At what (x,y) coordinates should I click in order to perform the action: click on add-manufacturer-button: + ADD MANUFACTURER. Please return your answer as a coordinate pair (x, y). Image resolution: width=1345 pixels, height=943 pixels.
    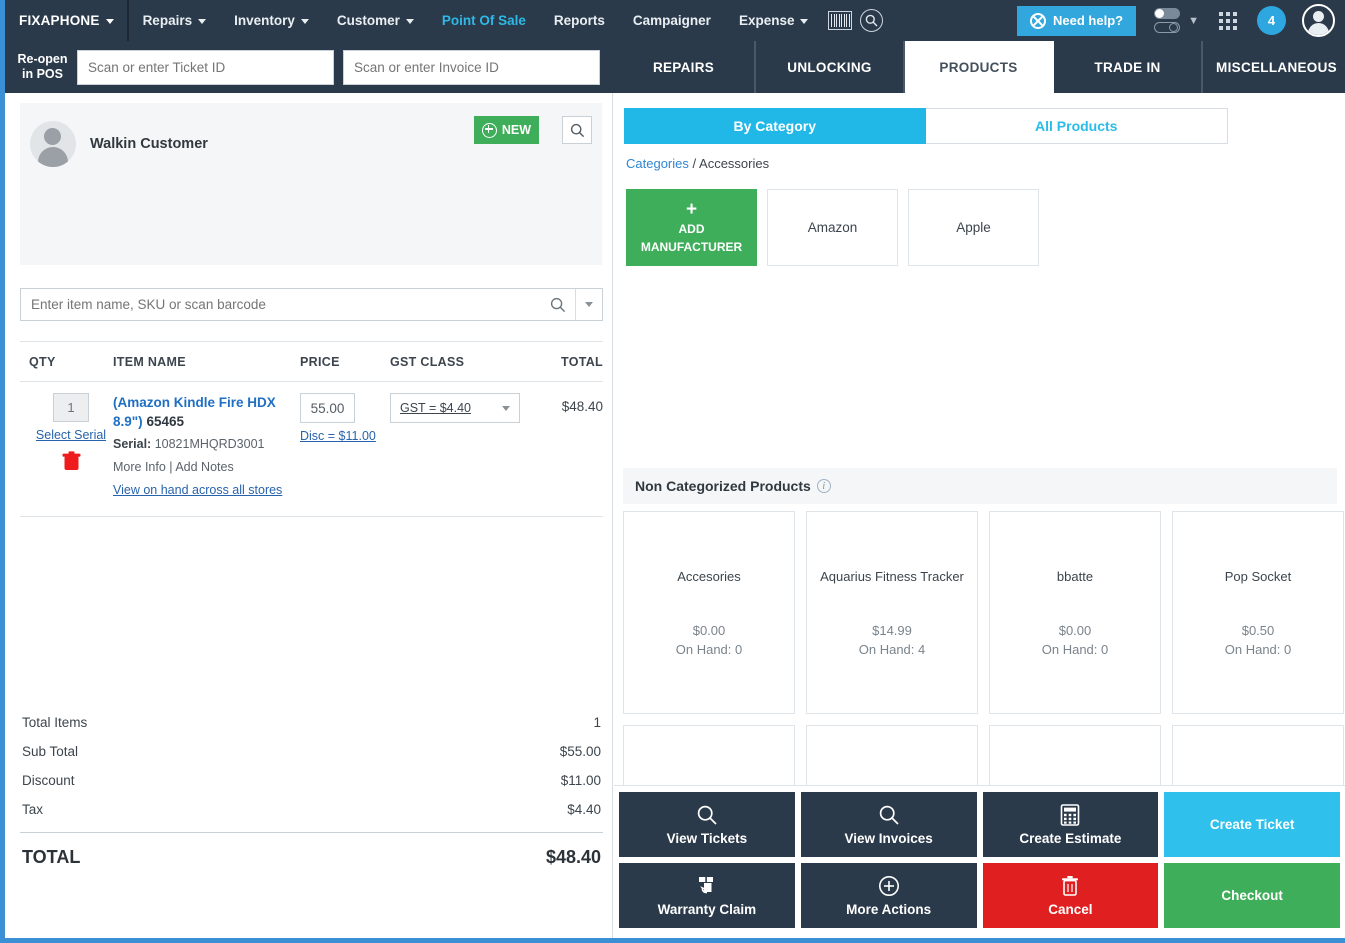
    Looking at the image, I should click on (691, 227).